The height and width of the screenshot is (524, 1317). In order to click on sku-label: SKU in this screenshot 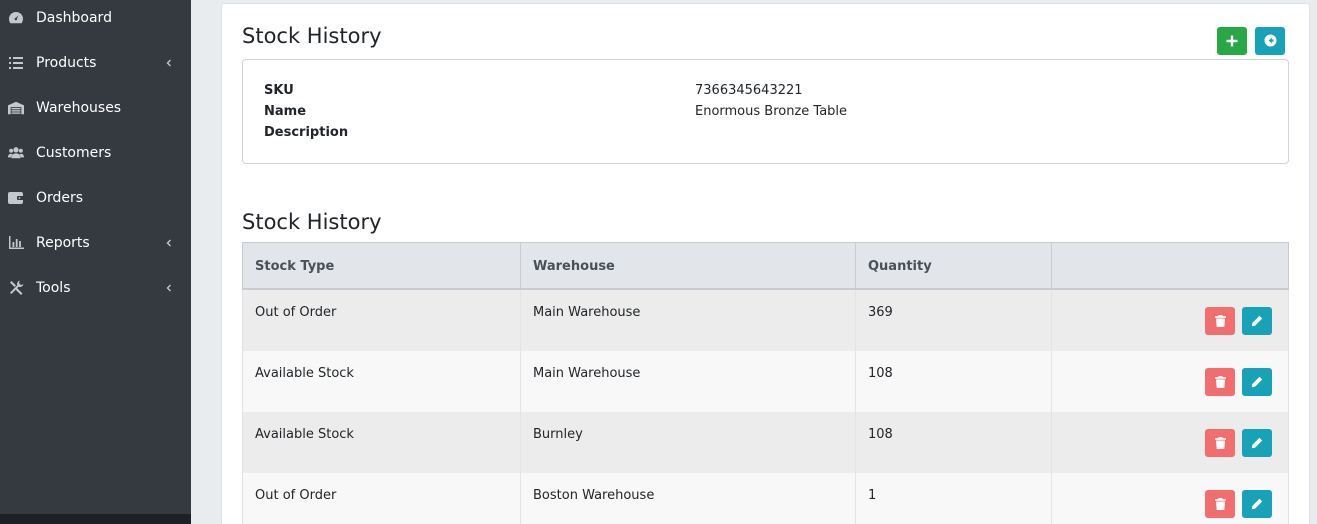, I will do `click(279, 90)`.